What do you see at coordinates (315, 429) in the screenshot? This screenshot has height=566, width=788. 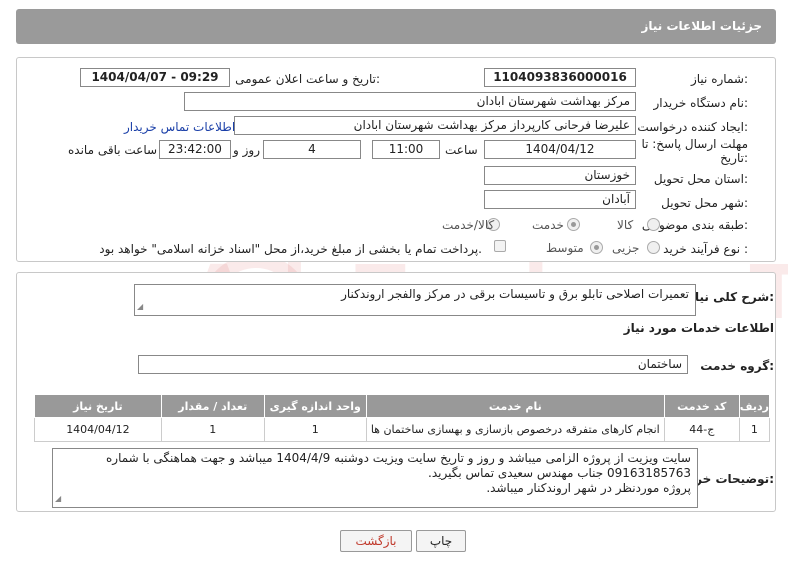 I see `cell-unit: 1` at bounding box center [315, 429].